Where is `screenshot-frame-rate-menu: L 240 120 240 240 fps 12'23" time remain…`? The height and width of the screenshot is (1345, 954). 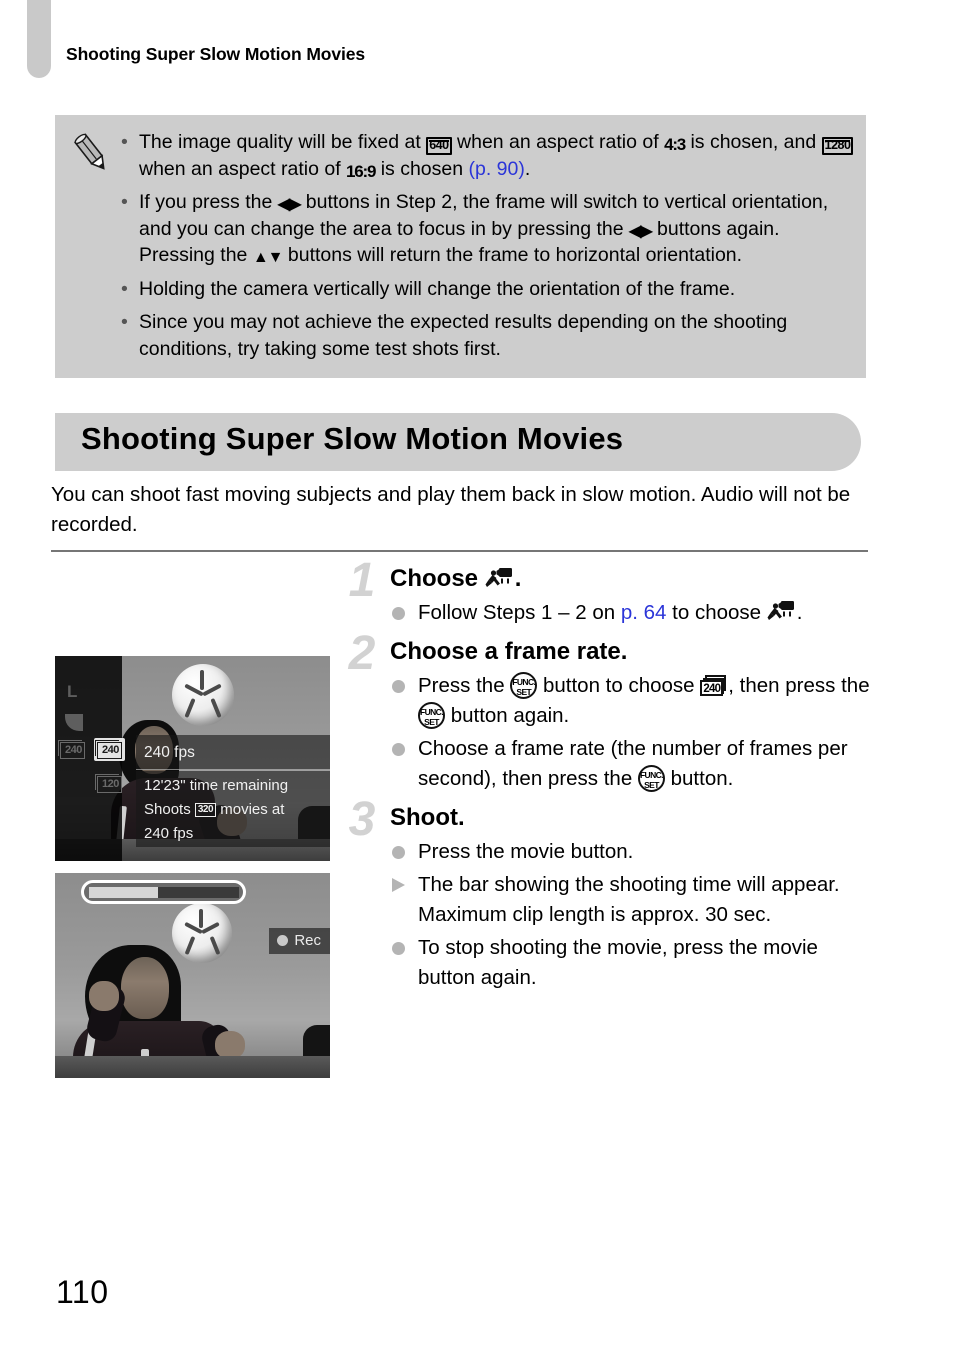 screenshot-frame-rate-menu: L 240 120 240 240 fps 12'23" time remain… is located at coordinates (192, 758).